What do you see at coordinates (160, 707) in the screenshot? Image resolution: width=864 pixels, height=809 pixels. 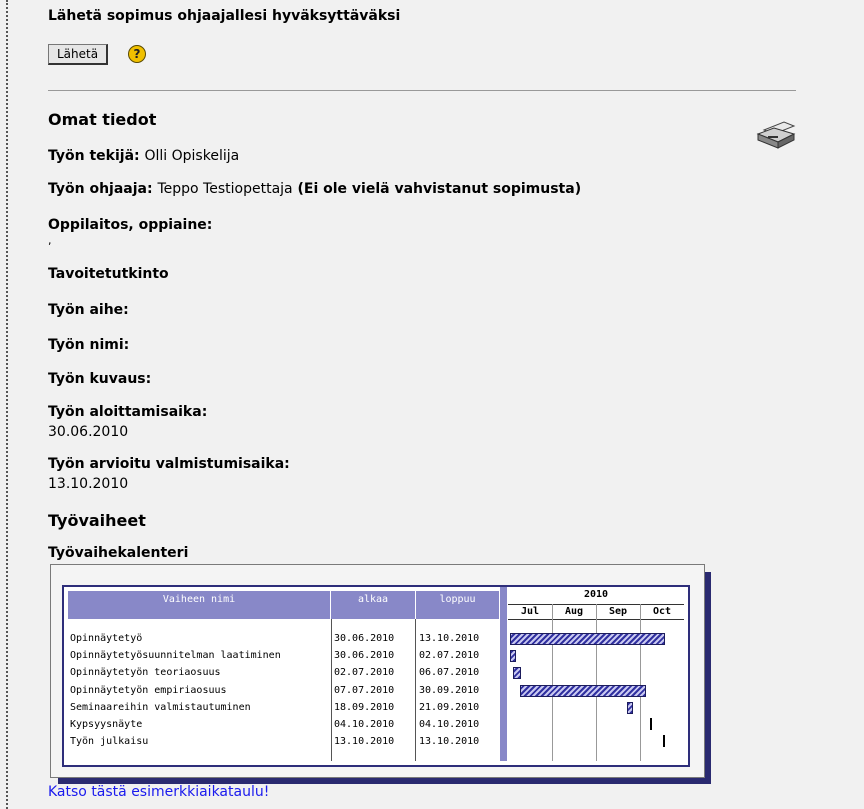 I see `phase-name: Seminaareihin valmistautuminen` at bounding box center [160, 707].